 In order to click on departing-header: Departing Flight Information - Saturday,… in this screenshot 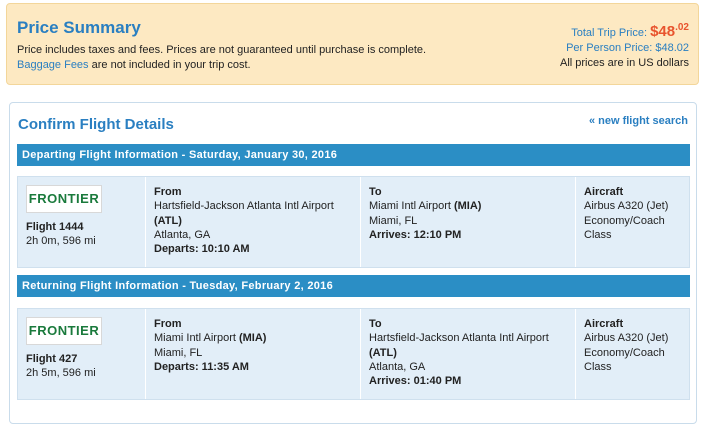, I will do `click(353, 155)`.